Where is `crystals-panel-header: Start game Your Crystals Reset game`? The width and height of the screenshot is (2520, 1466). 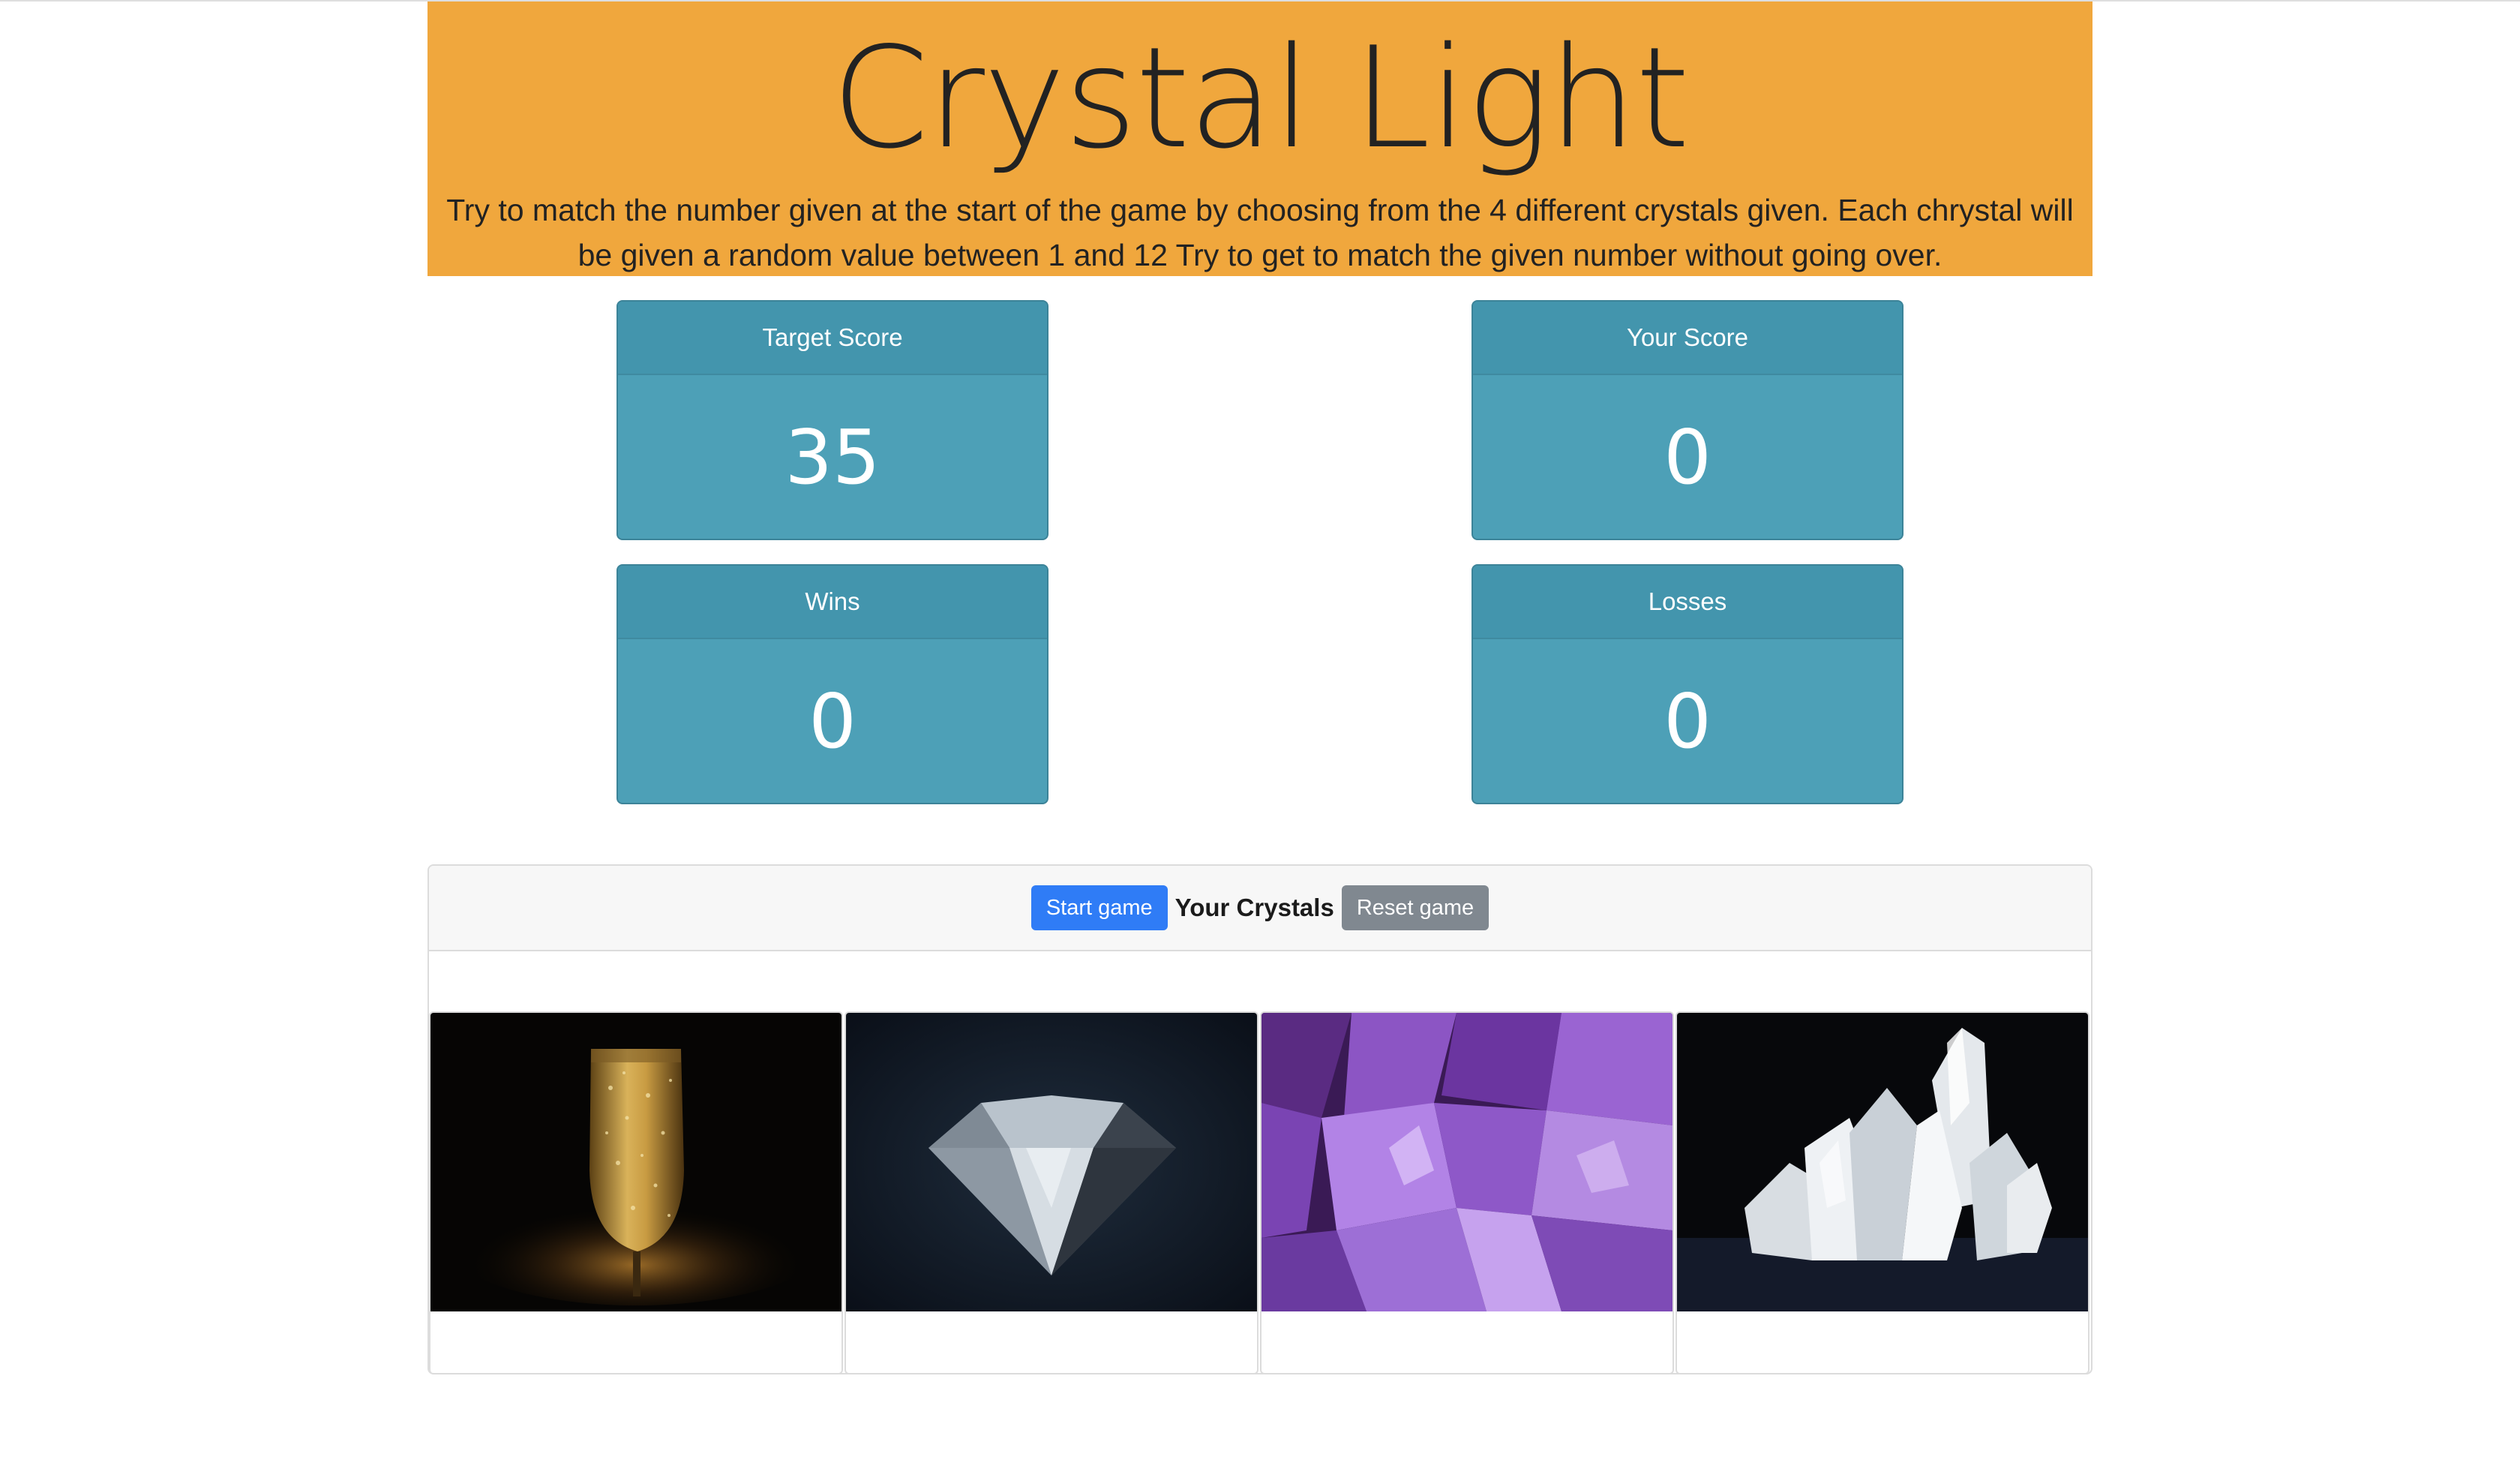 crystals-panel-header: Start game Your Crystals Reset game is located at coordinates (1260, 908).